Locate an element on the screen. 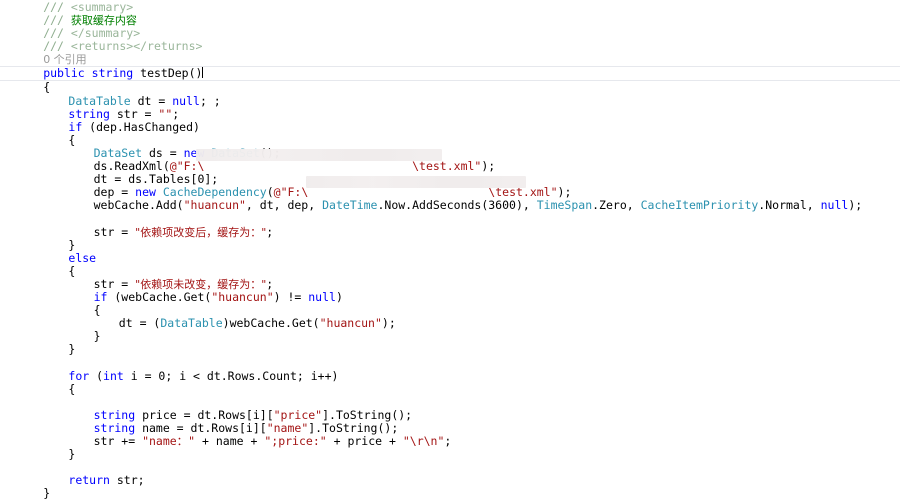  code-token: ) != is located at coordinates (291, 296).